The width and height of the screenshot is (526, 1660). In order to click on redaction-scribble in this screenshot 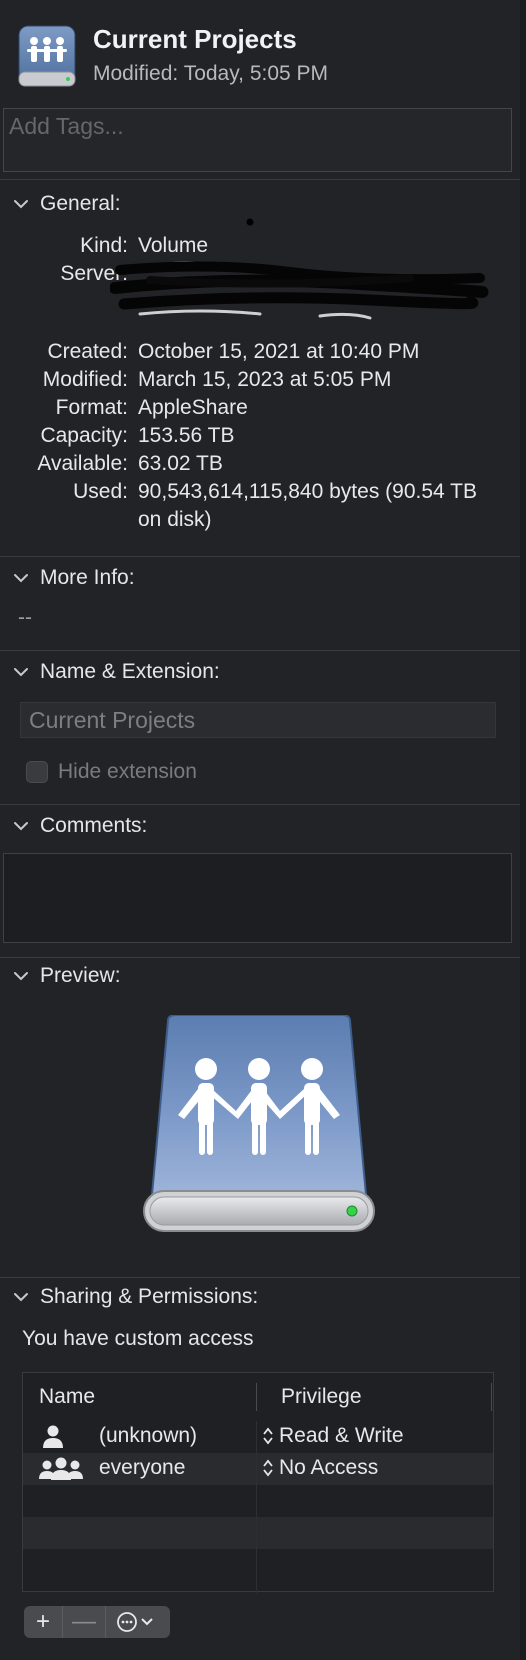, I will do `click(299, 290)`.